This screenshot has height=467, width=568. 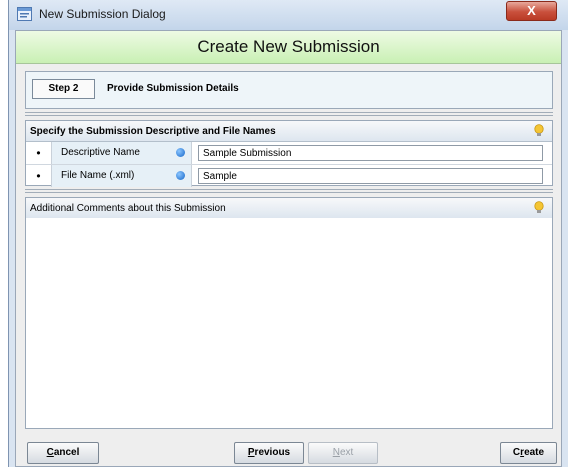 I want to click on mnemonic: P, so click(x=251, y=452).